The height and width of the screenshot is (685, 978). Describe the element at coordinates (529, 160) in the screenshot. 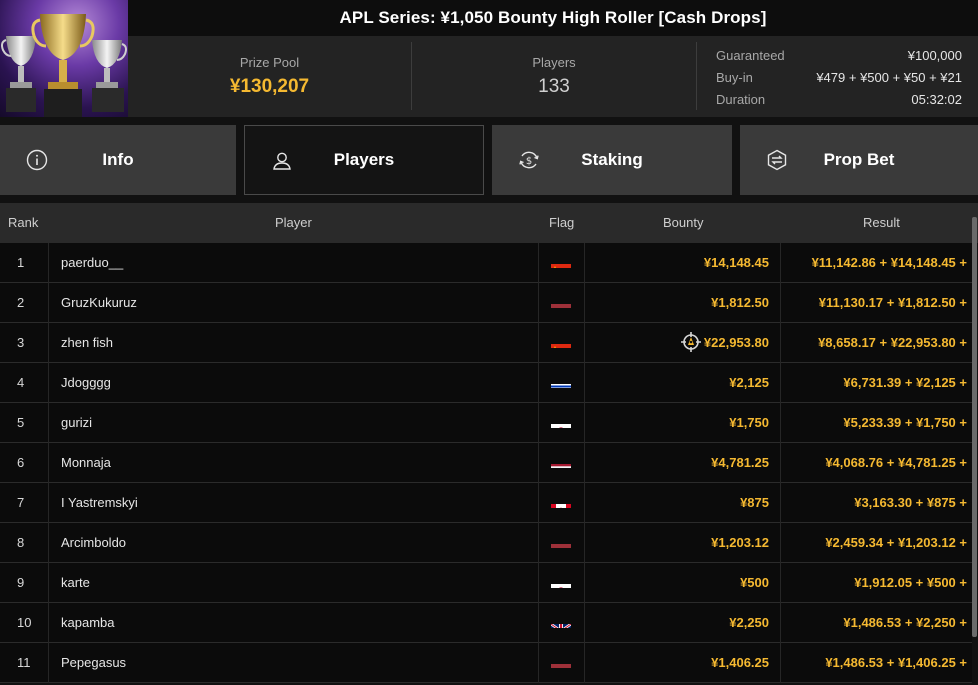

I see `dollar-cycle-icon: $` at that location.